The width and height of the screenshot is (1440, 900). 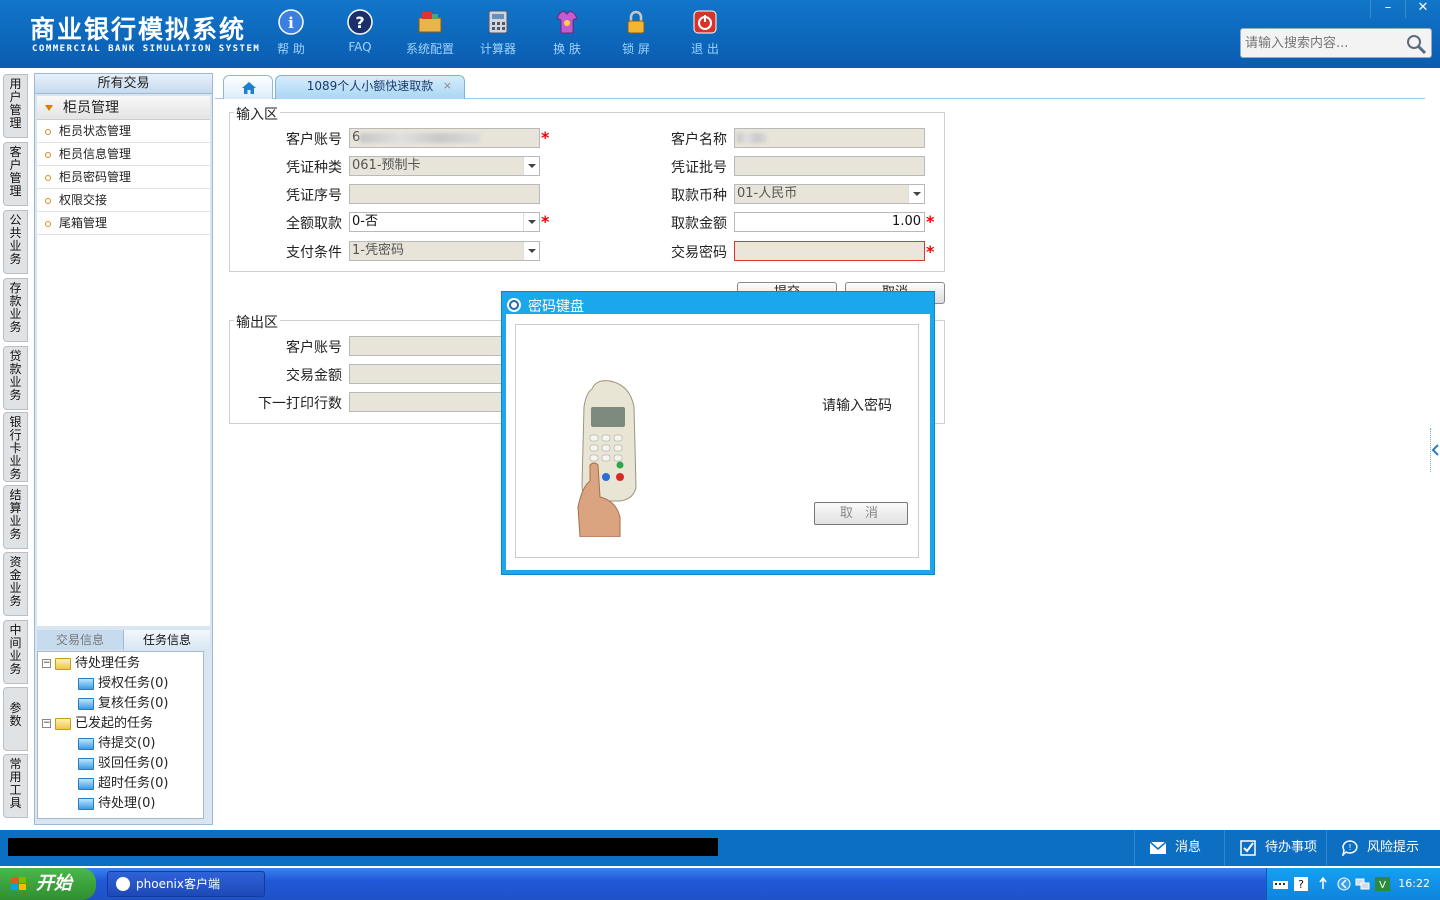 I want to click on output-legend: 输出区, so click(x=257, y=322).